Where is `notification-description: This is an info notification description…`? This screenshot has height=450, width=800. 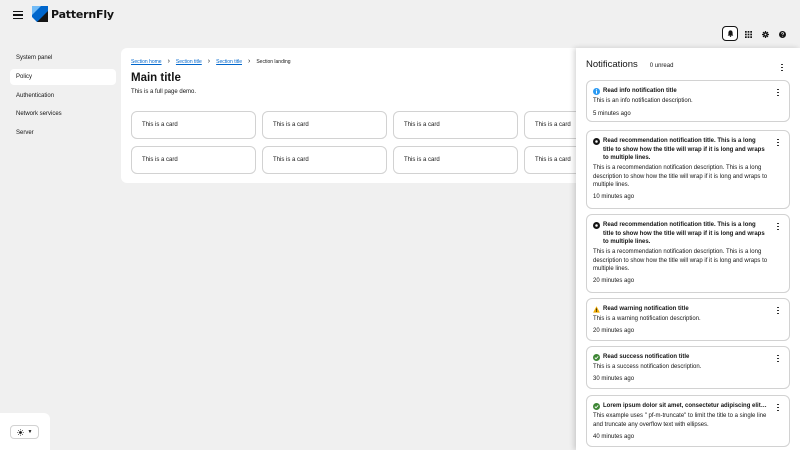 notification-description: This is an info notification description… is located at coordinates (643, 101).